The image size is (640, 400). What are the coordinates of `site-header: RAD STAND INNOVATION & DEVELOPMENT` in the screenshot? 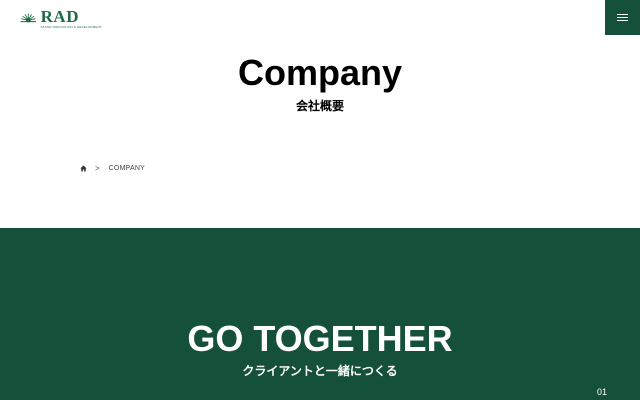 It's located at (320, 18).